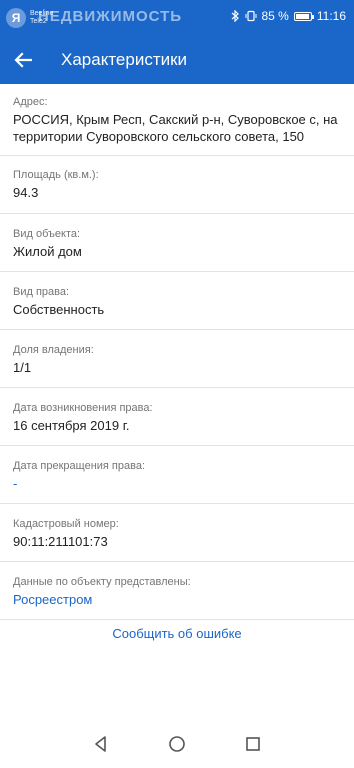  What do you see at coordinates (47, 234) in the screenshot?
I see `field-label: Вид объекта:` at bounding box center [47, 234].